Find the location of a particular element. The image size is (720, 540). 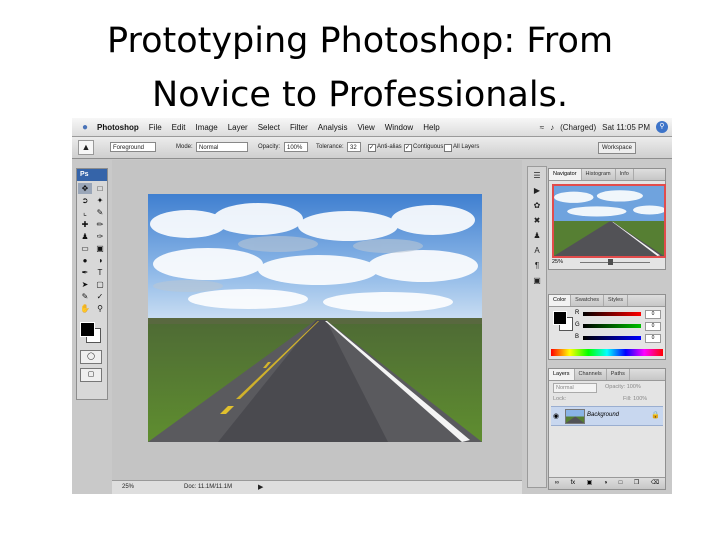

layer-blend-mode-select: Normal is located at coordinates (575, 388).